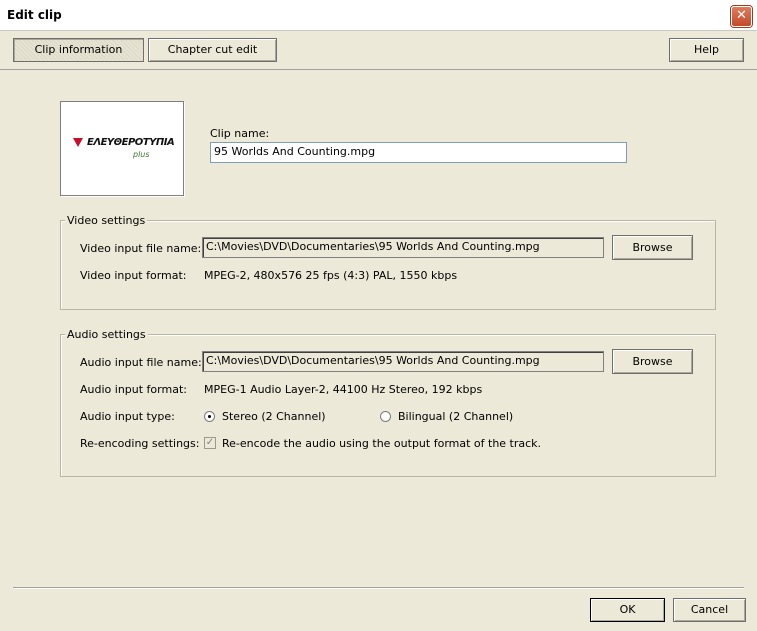 This screenshot has height=631, width=757. I want to click on radio-stereo-label: Stereo (2 Channel), so click(274, 416).